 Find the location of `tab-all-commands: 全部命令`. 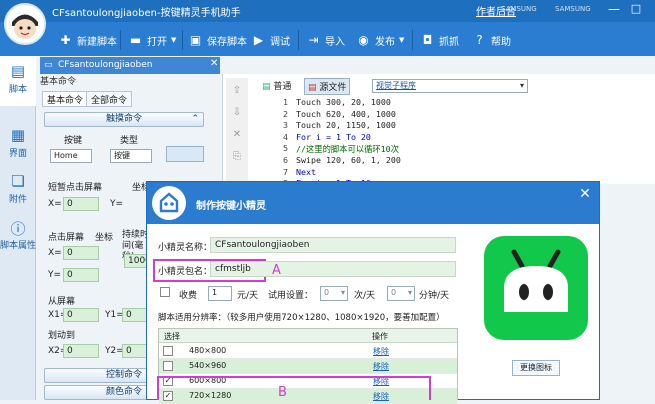

tab-all-commands: 全部命令 is located at coordinates (109, 99).